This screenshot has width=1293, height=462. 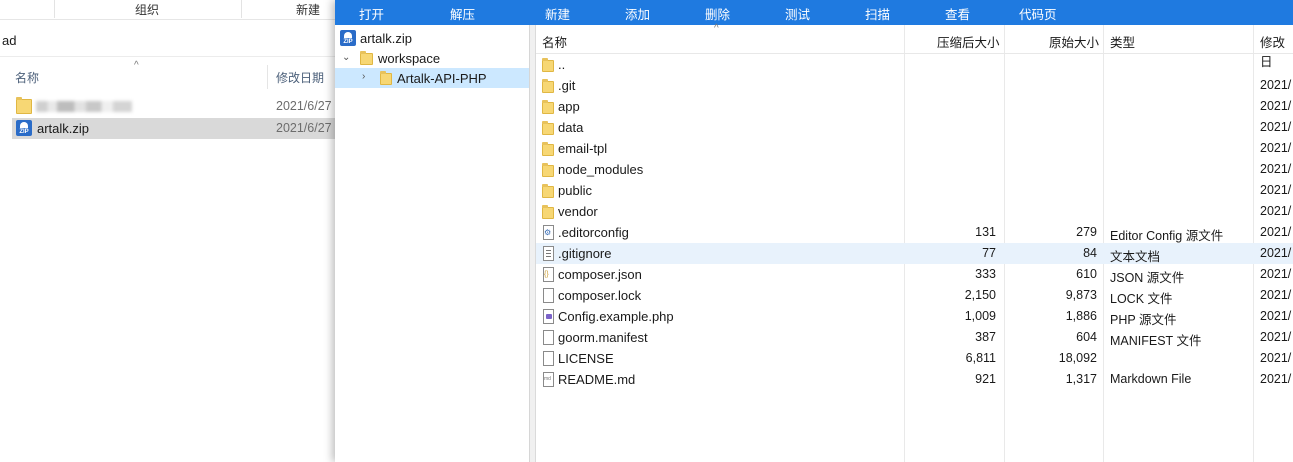 I want to click on item-name: artalk.zip, so click(x=63, y=128).